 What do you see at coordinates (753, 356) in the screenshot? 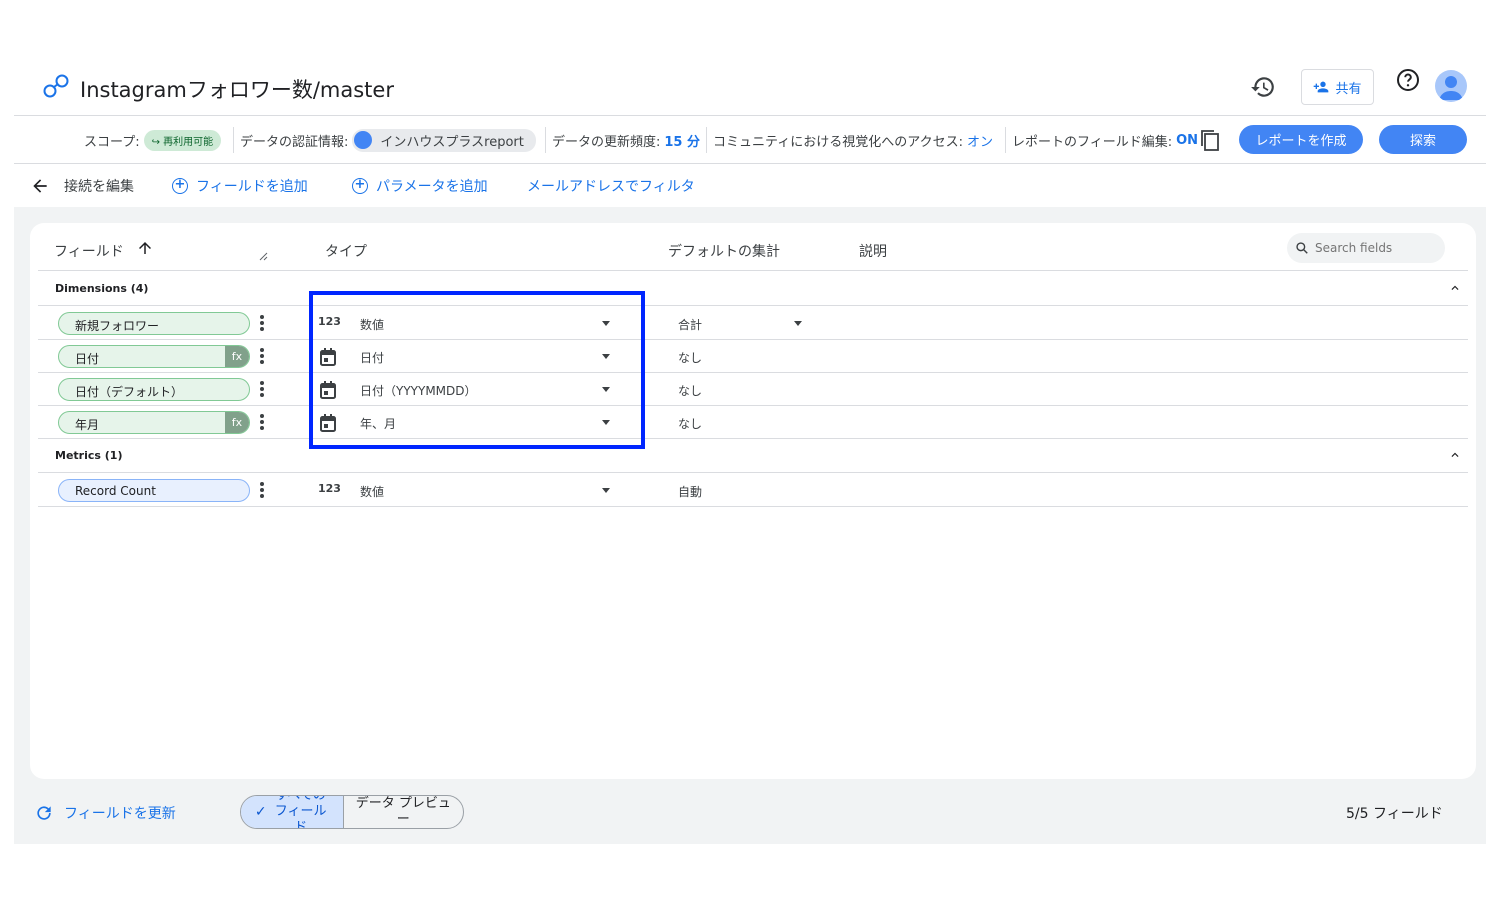
I see `table-row: 日付 fx 日付 なし` at bounding box center [753, 356].